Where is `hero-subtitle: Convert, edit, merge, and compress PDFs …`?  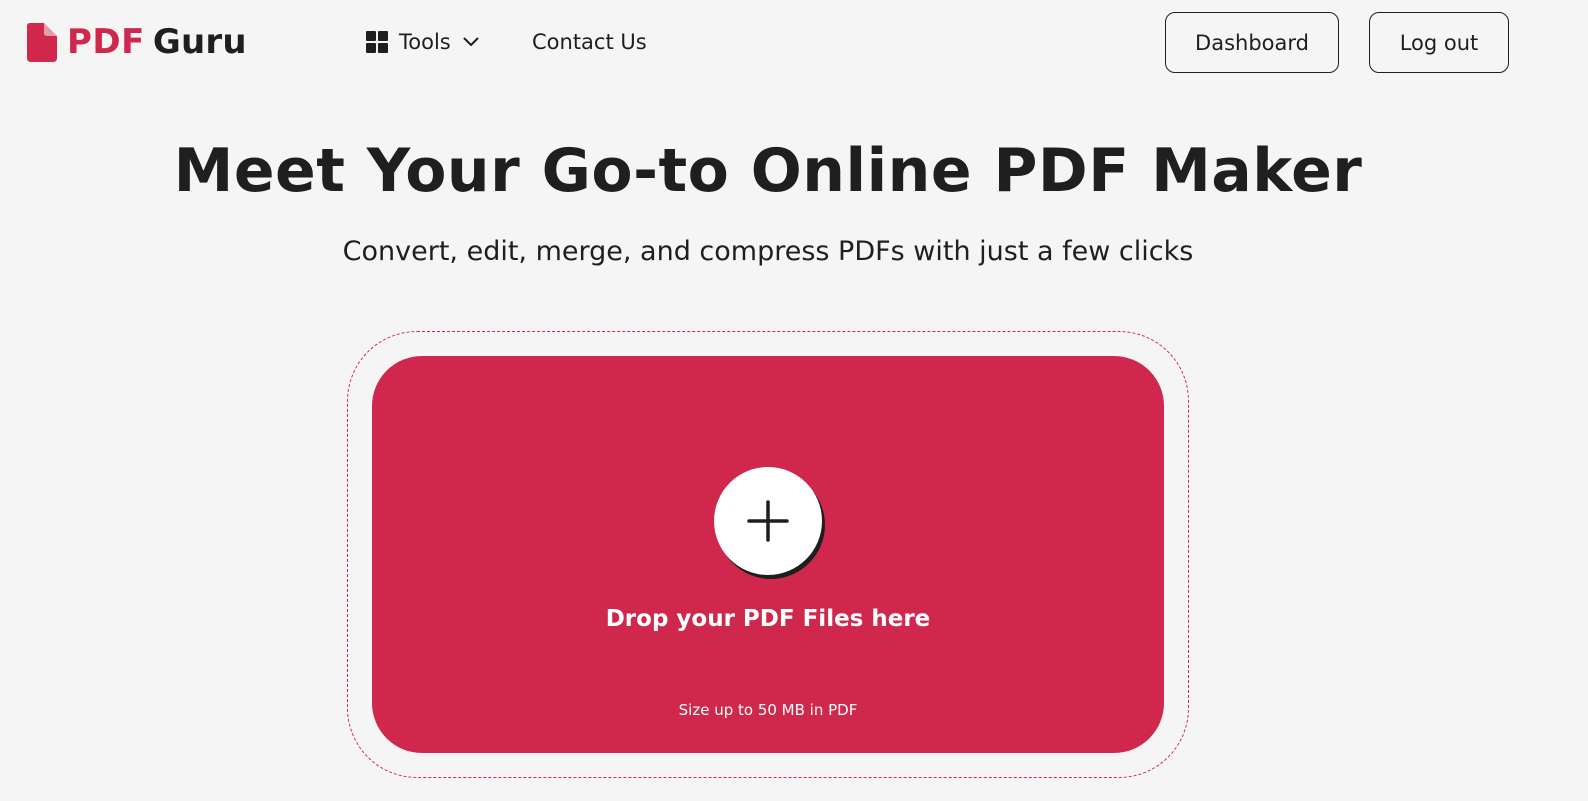 hero-subtitle: Convert, edit, merge, and compress PDFs … is located at coordinates (768, 251).